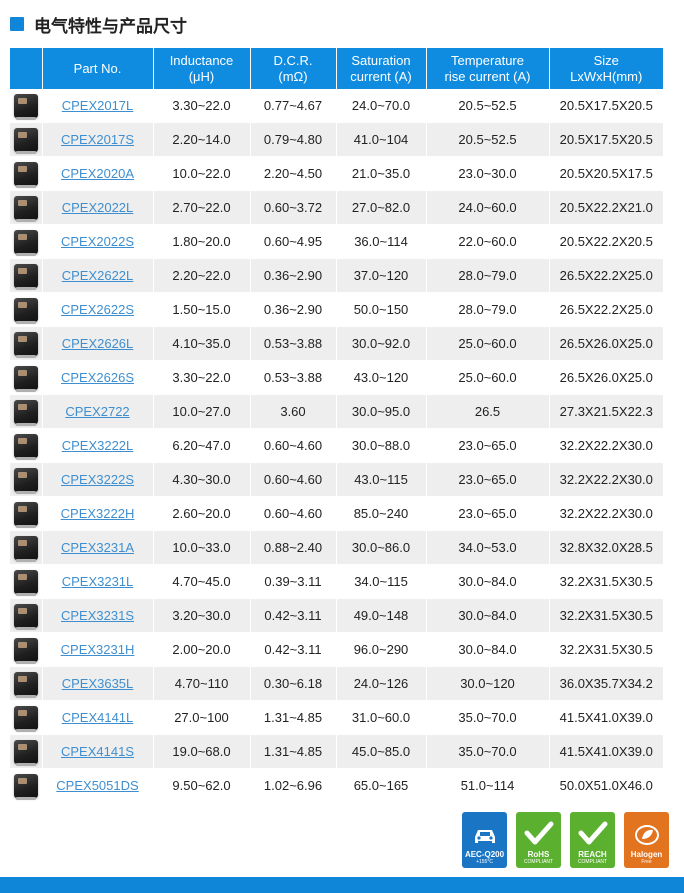 The width and height of the screenshot is (684, 893). What do you see at coordinates (202, 683) in the screenshot?
I see `spec-cell: 4.70~110` at bounding box center [202, 683].